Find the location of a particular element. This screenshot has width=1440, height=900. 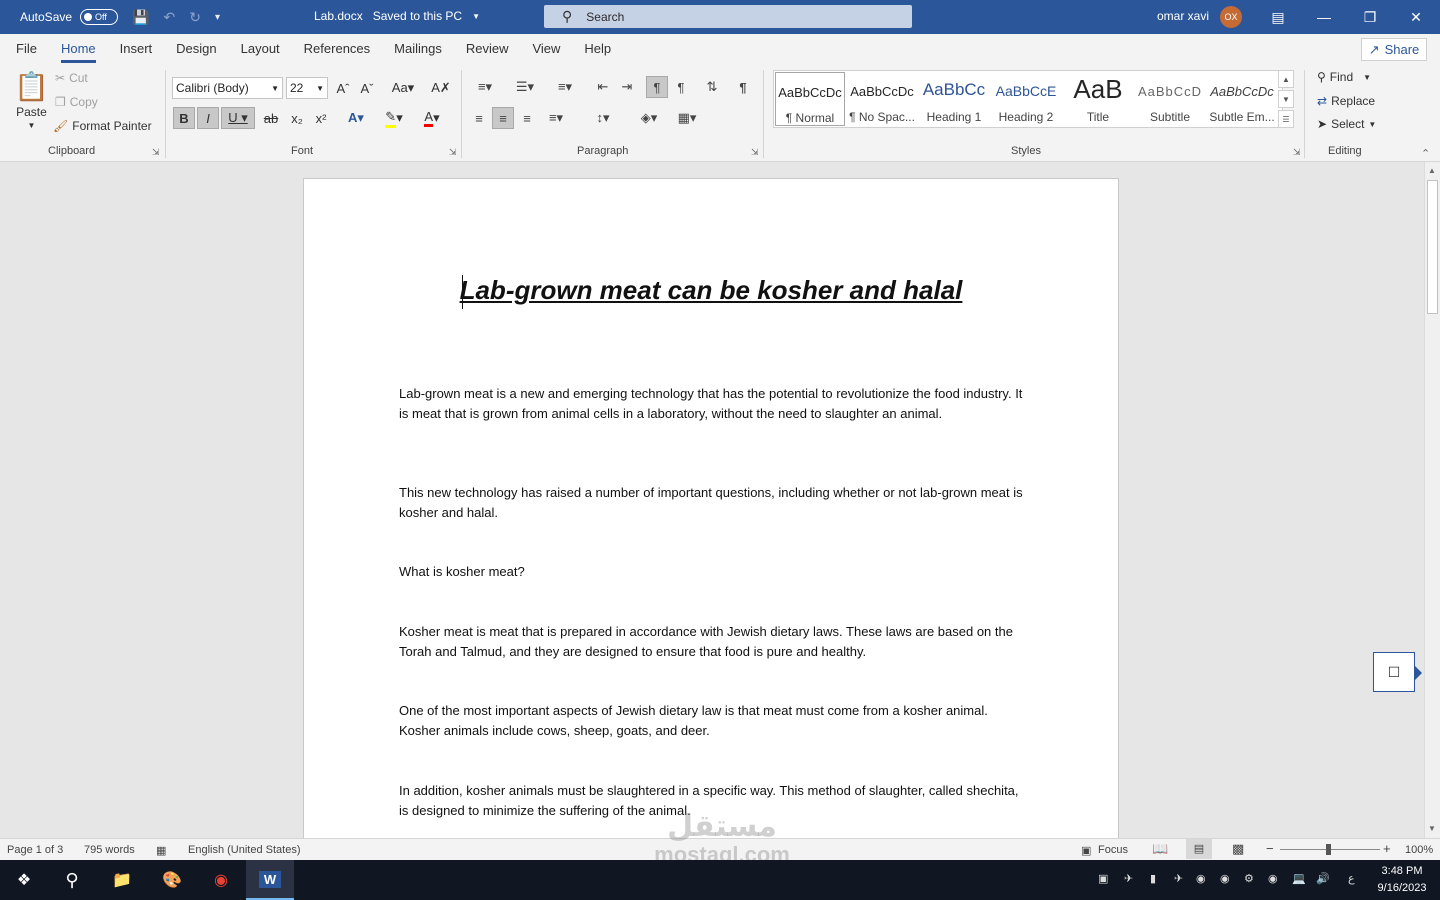

document-title-text: Lab-grown meat can be kosher and halal is located at coordinates (711, 290).